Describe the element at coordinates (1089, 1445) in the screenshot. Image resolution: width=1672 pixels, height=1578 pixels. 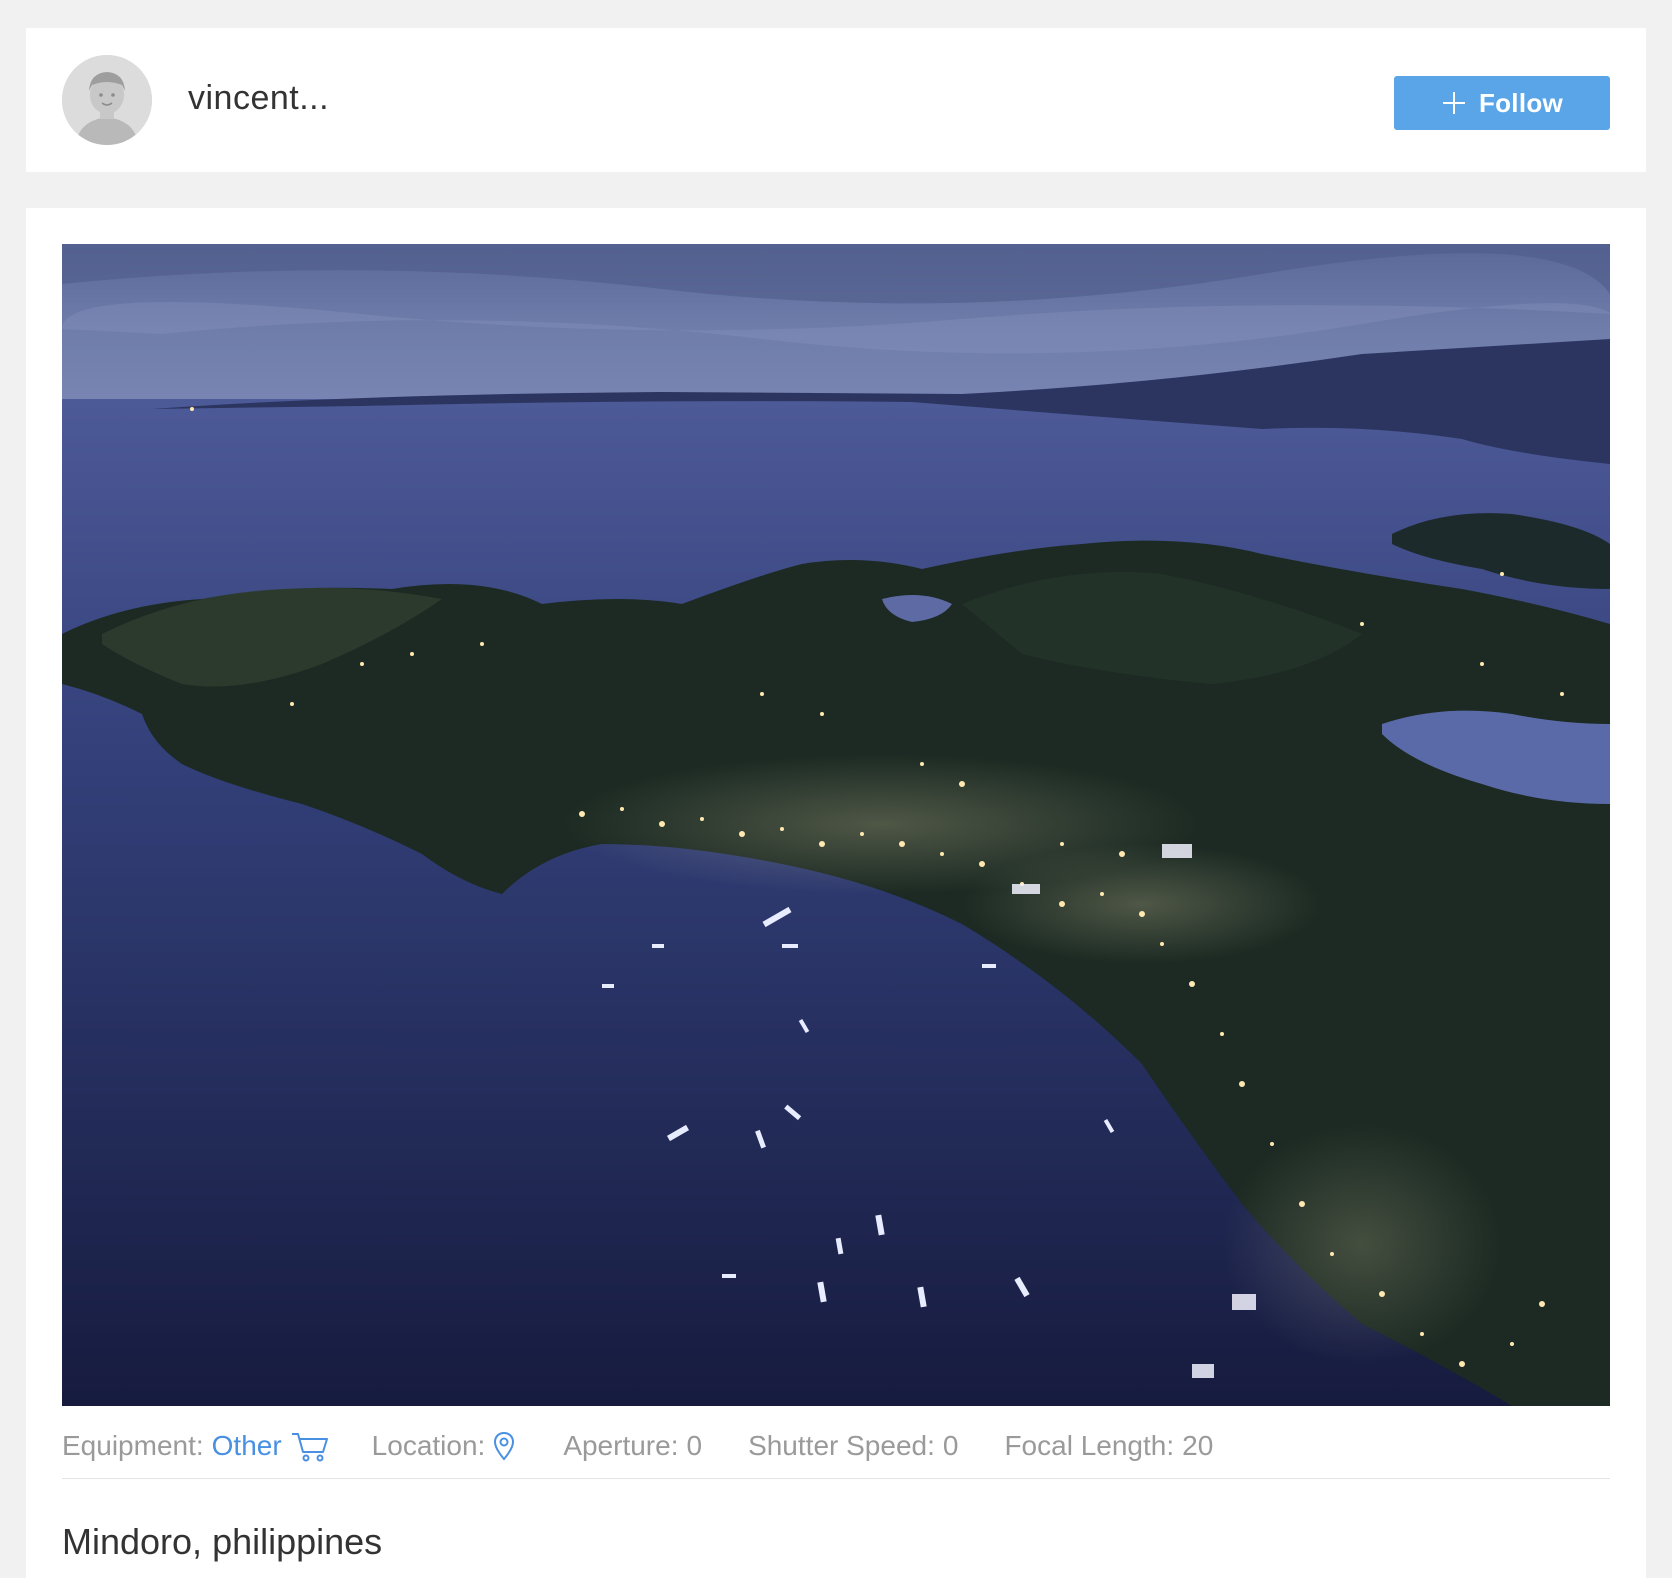
I see `focal-length-label: Focal Length:` at that location.